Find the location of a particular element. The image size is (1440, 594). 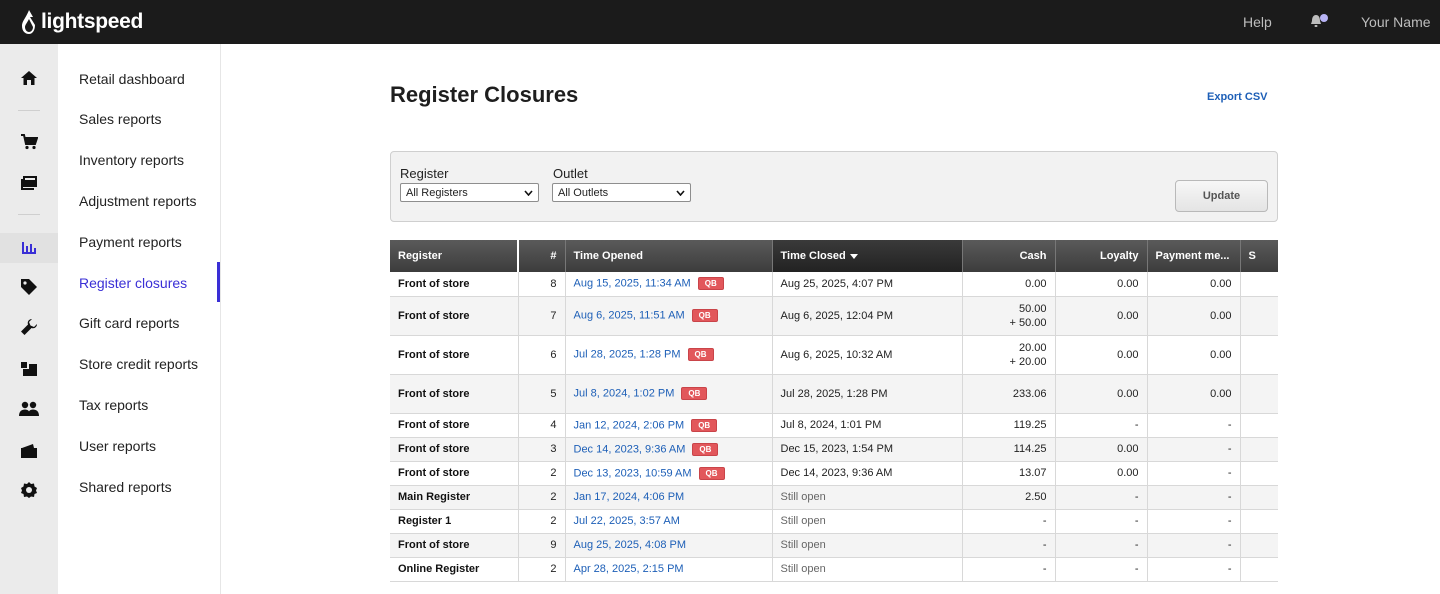

wrench-icon is located at coordinates (29, 327).